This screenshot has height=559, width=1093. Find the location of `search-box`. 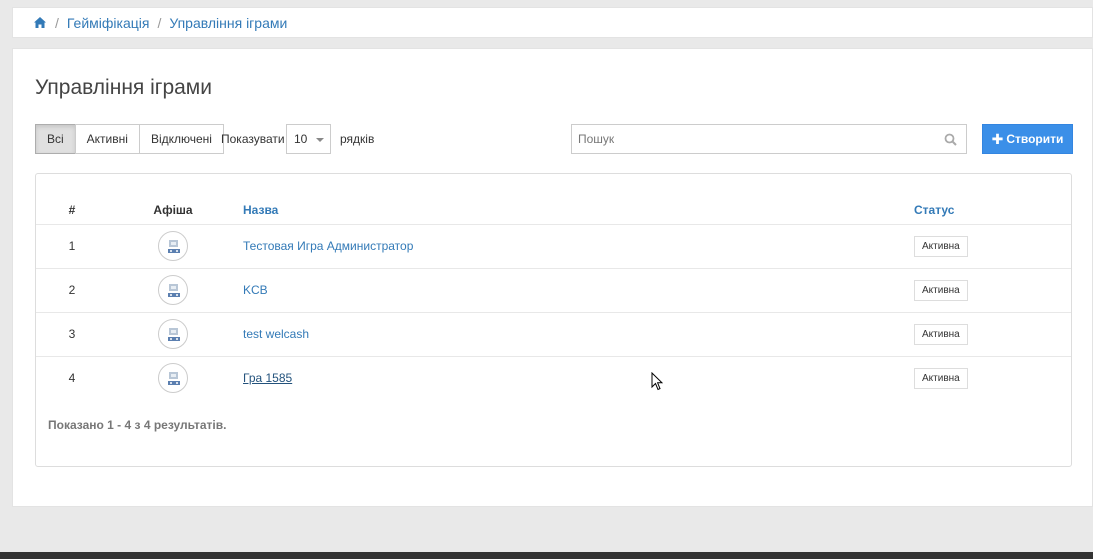

search-box is located at coordinates (769, 139).